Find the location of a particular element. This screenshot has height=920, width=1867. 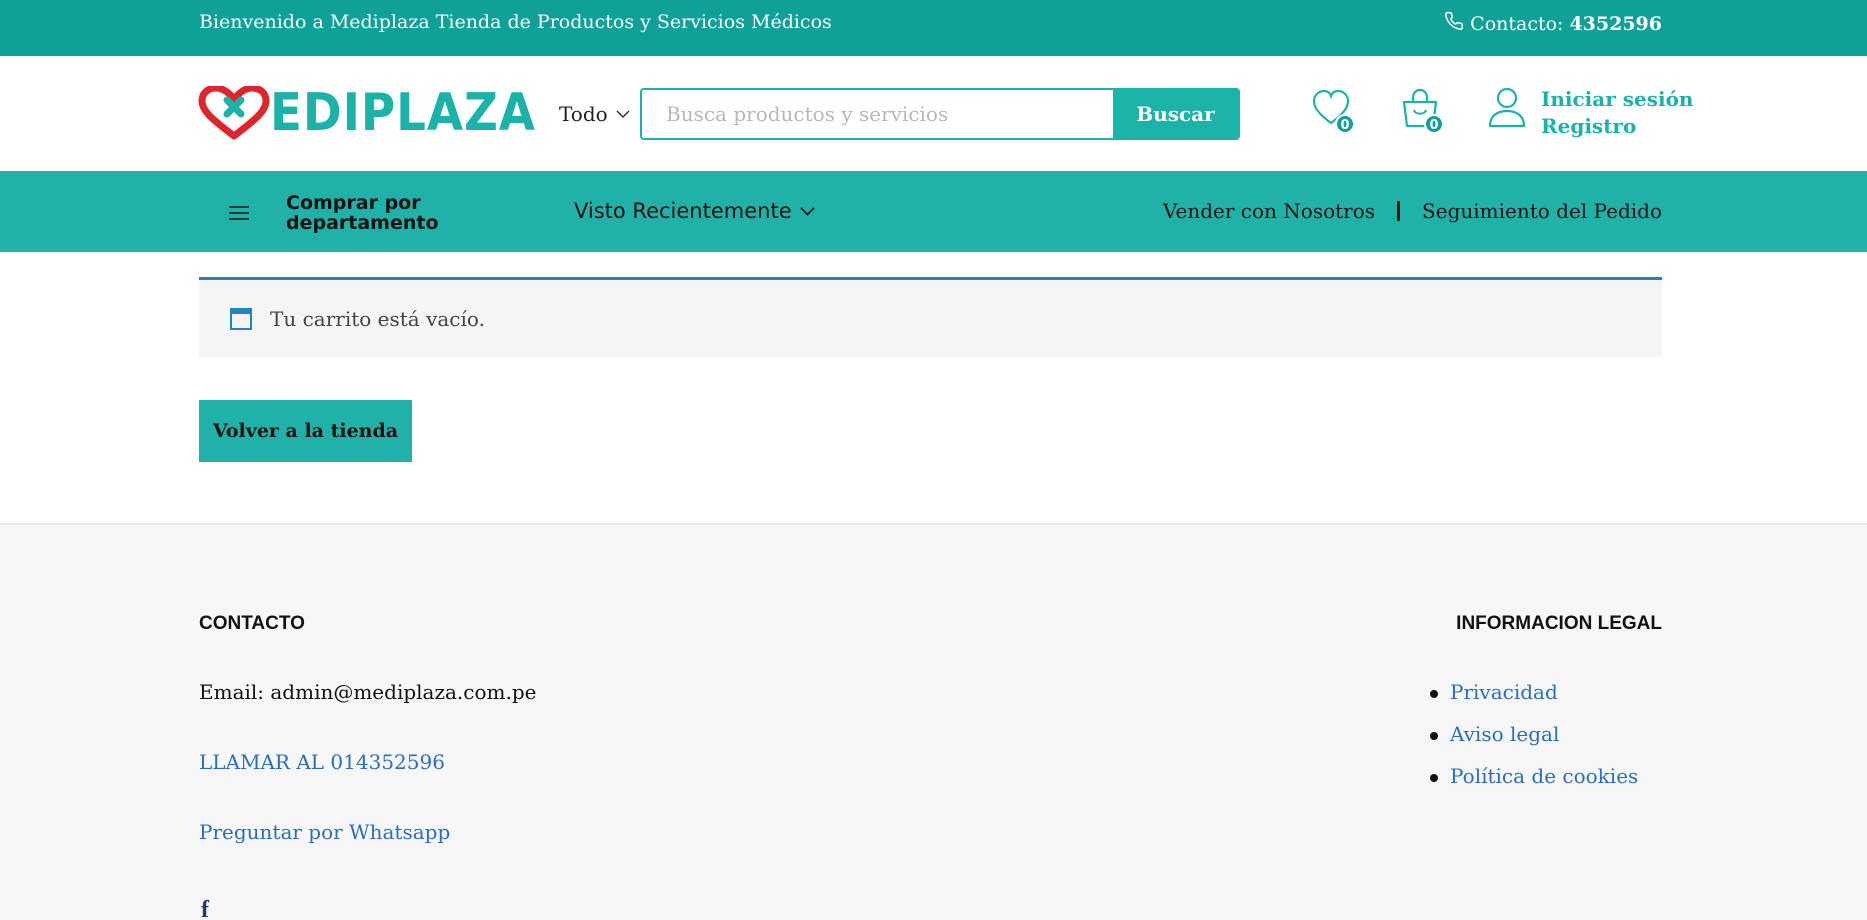

department-menu-toggle: Comprar por departamento is located at coordinates (337, 213).